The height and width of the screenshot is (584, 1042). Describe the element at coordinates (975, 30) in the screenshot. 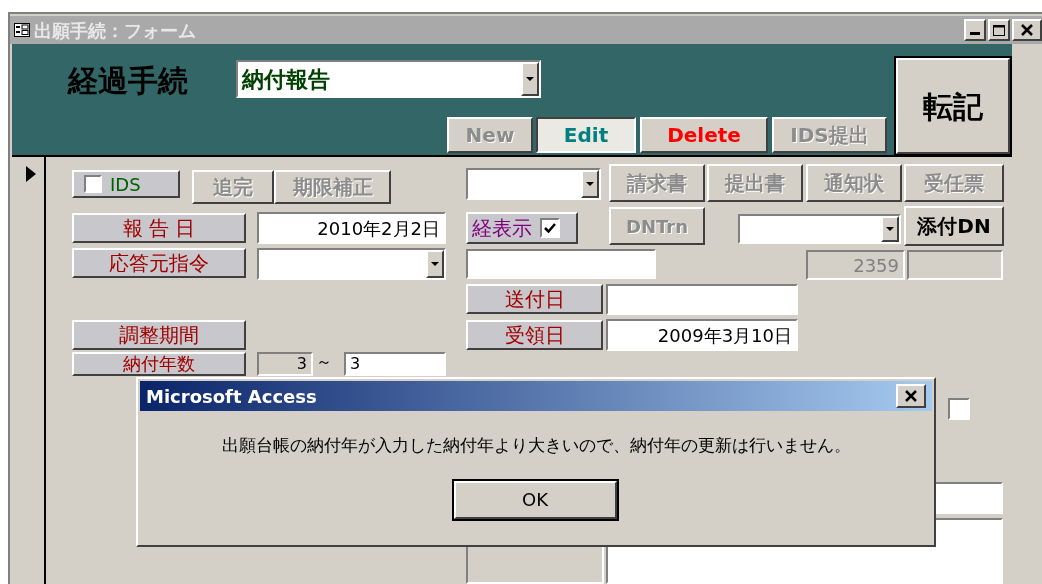

I see `minimize-button` at that location.